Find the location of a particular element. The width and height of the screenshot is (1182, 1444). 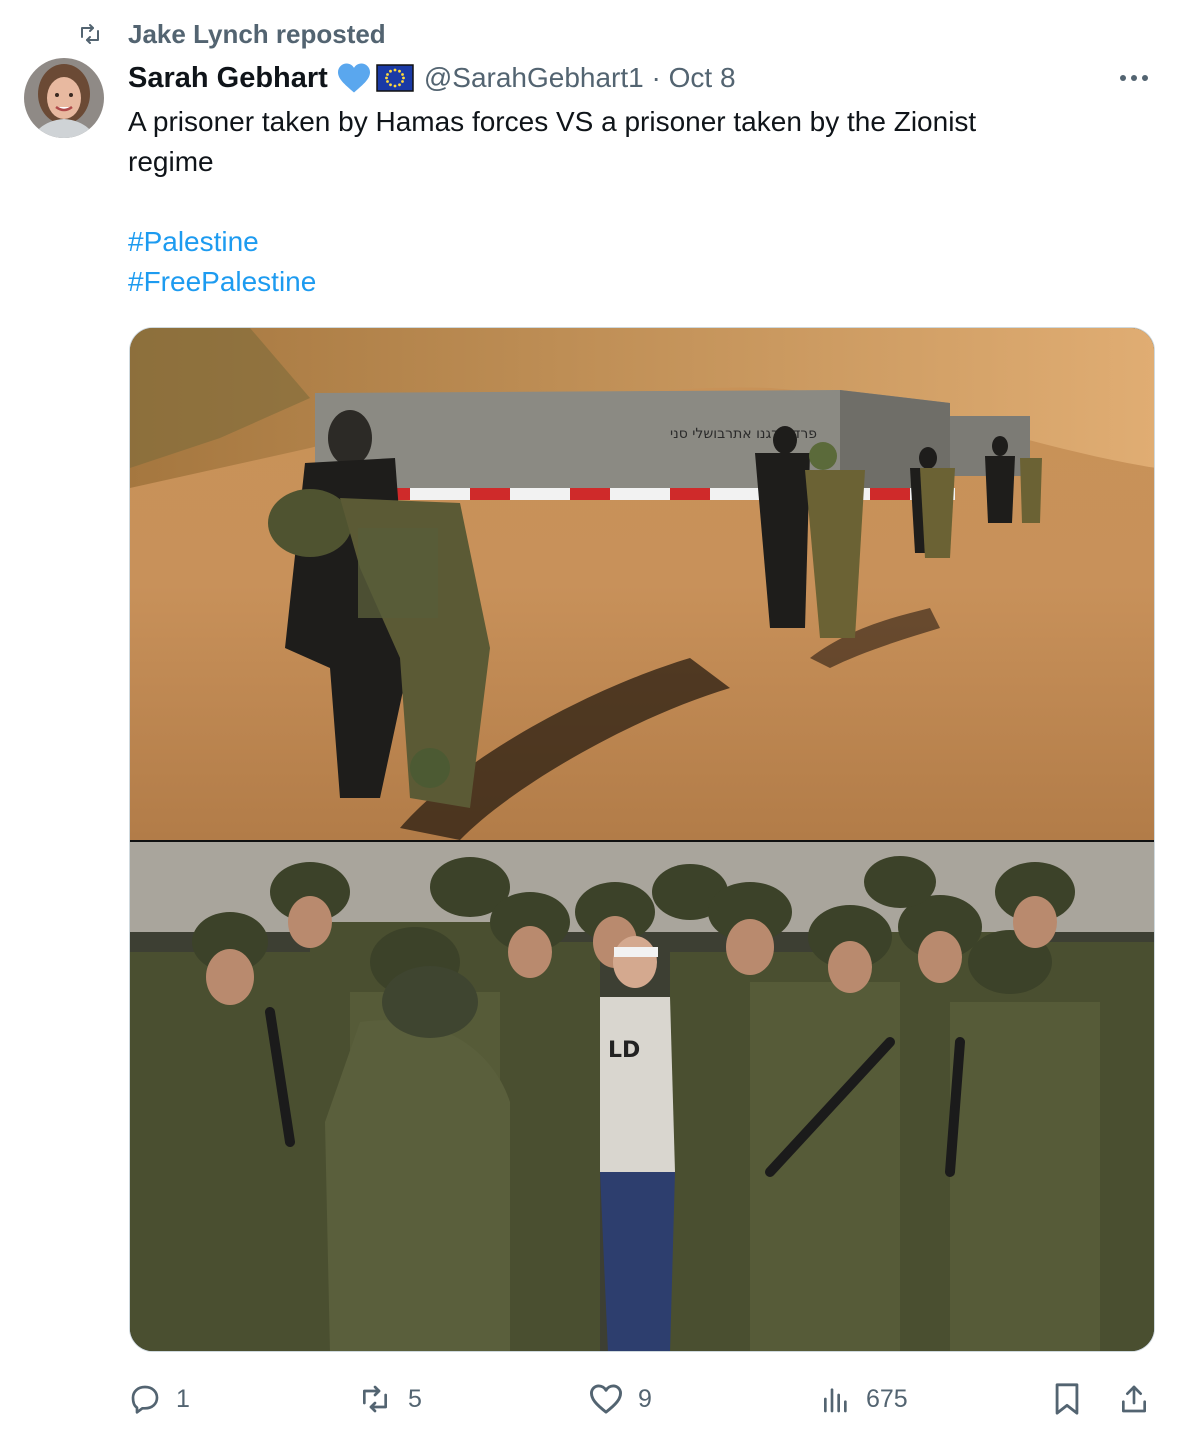

reply-count: 1 is located at coordinates (183, 1398).